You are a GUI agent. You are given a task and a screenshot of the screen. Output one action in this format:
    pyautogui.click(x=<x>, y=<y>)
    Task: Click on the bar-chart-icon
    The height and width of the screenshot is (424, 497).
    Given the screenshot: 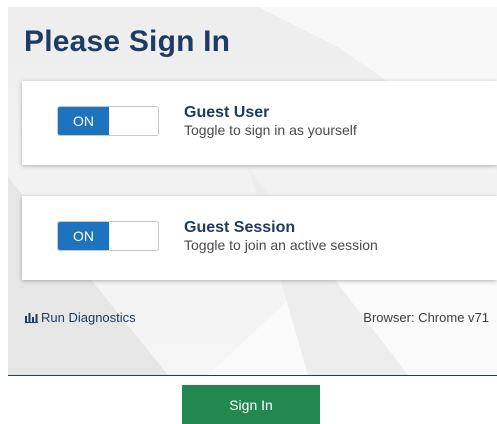 What is the action you would take?
    pyautogui.click(x=31, y=318)
    